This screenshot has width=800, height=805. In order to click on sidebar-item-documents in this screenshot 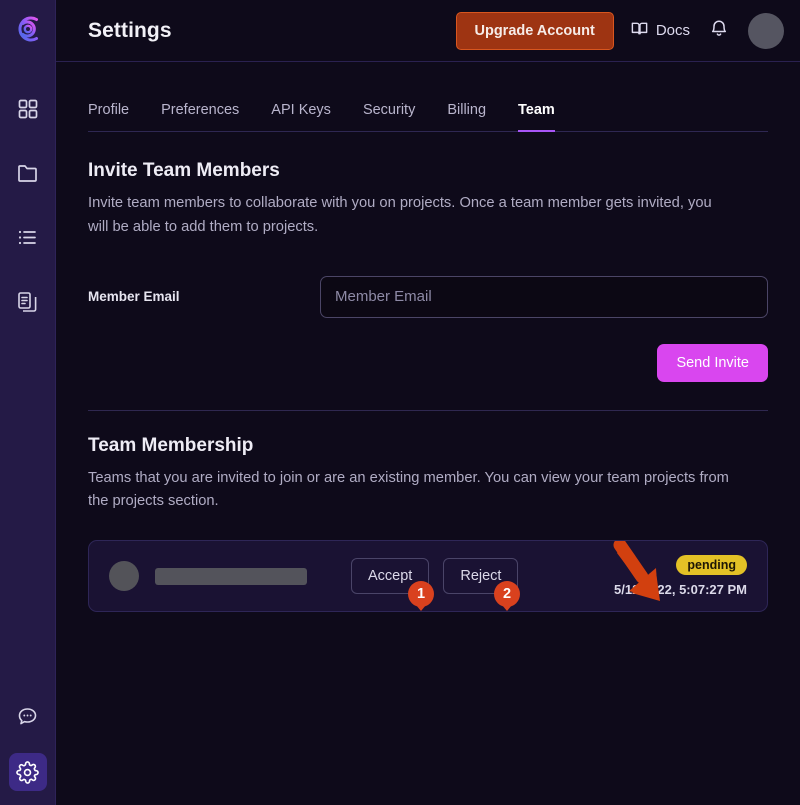, I will do `click(28, 301)`.